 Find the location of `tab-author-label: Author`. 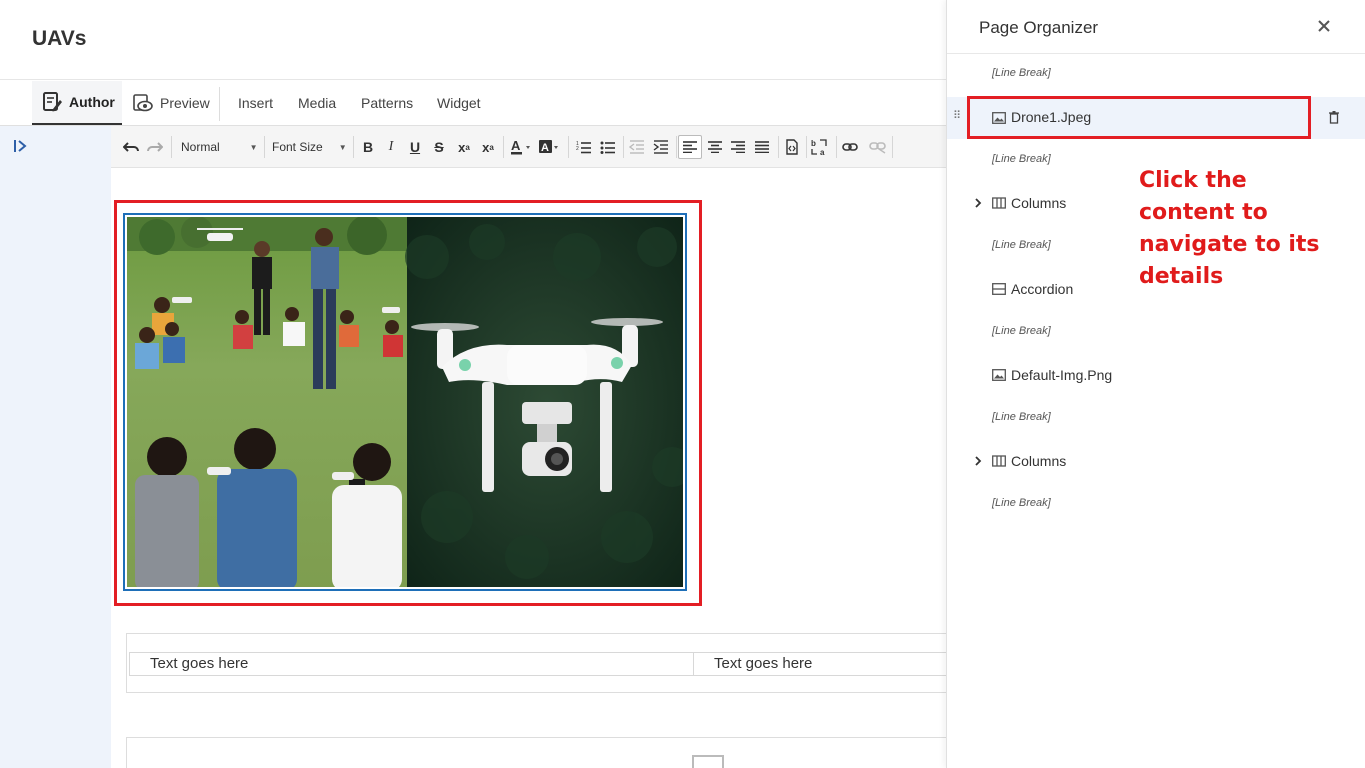

tab-author-label: Author is located at coordinates (92, 102).